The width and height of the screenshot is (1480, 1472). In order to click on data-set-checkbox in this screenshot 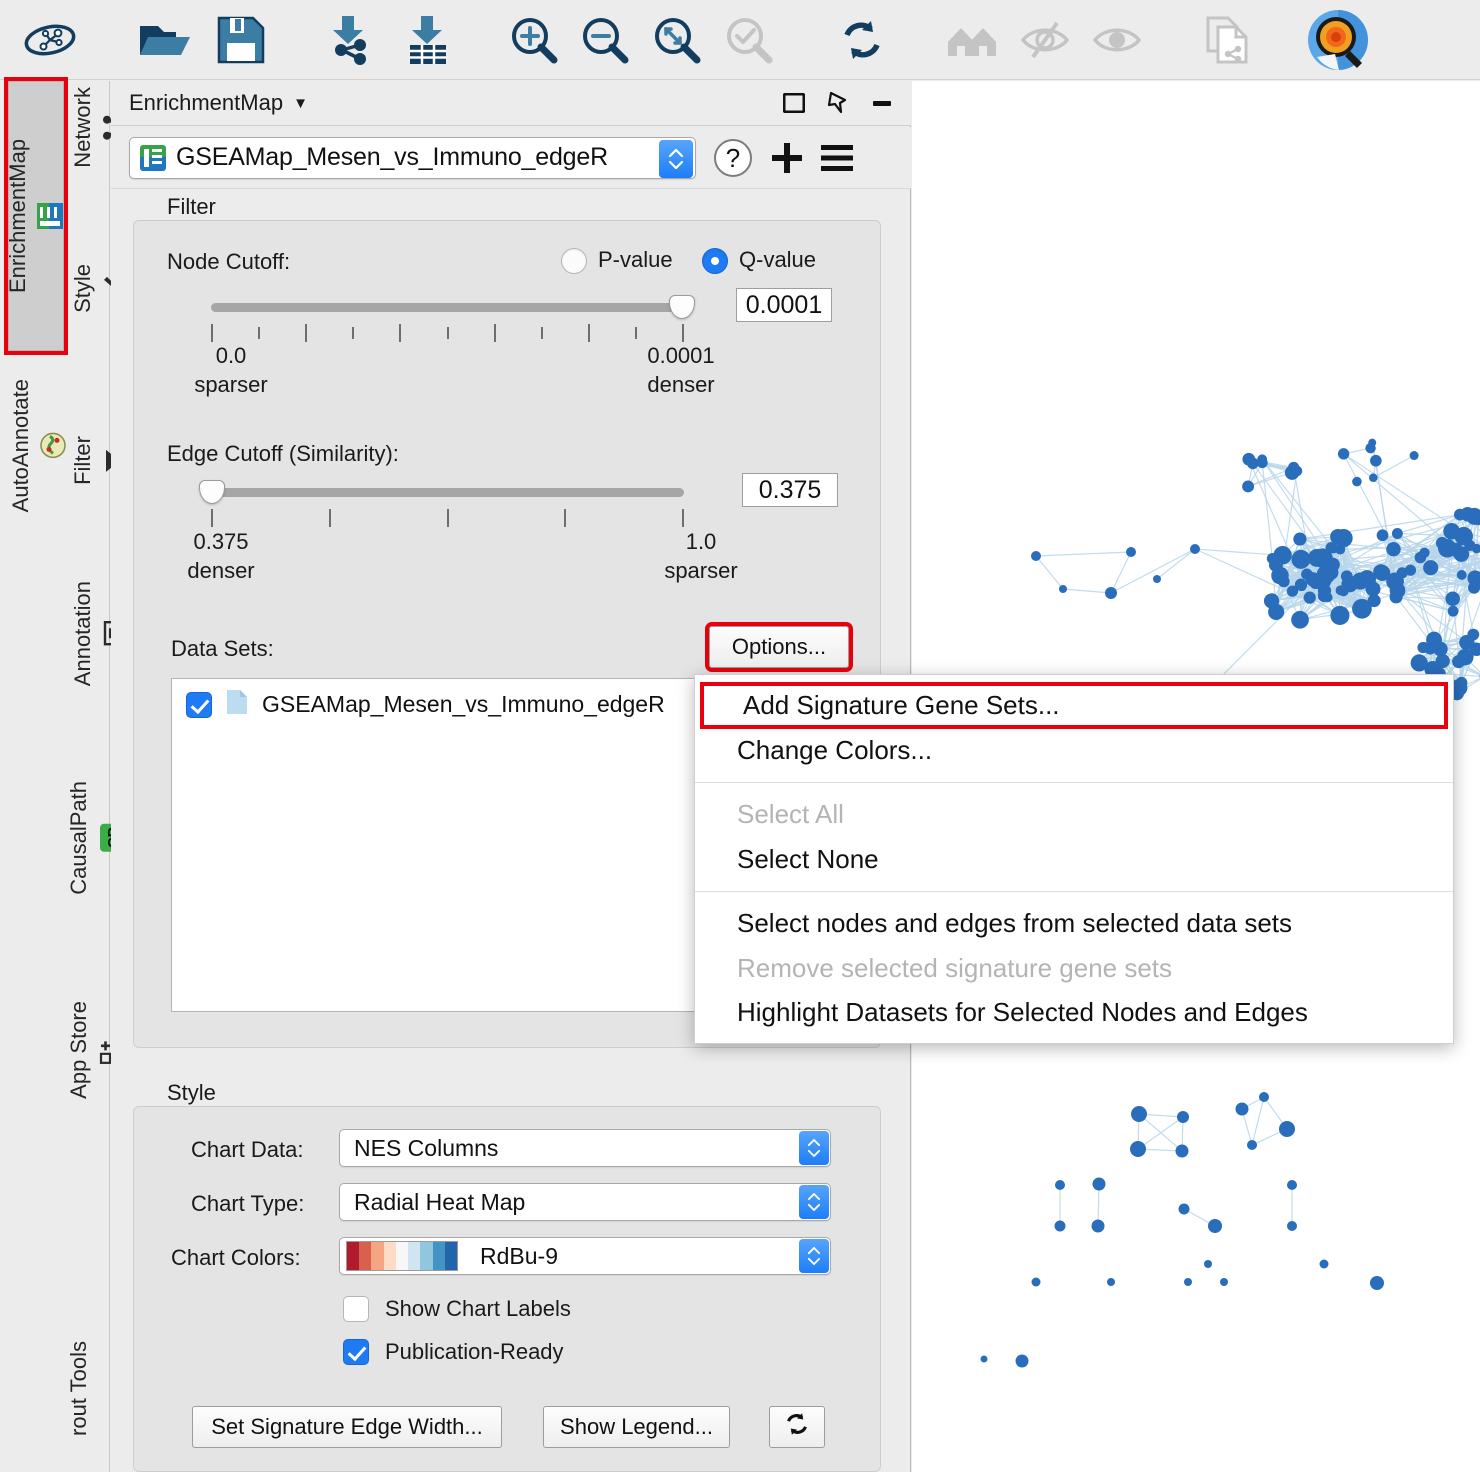, I will do `click(199, 704)`.